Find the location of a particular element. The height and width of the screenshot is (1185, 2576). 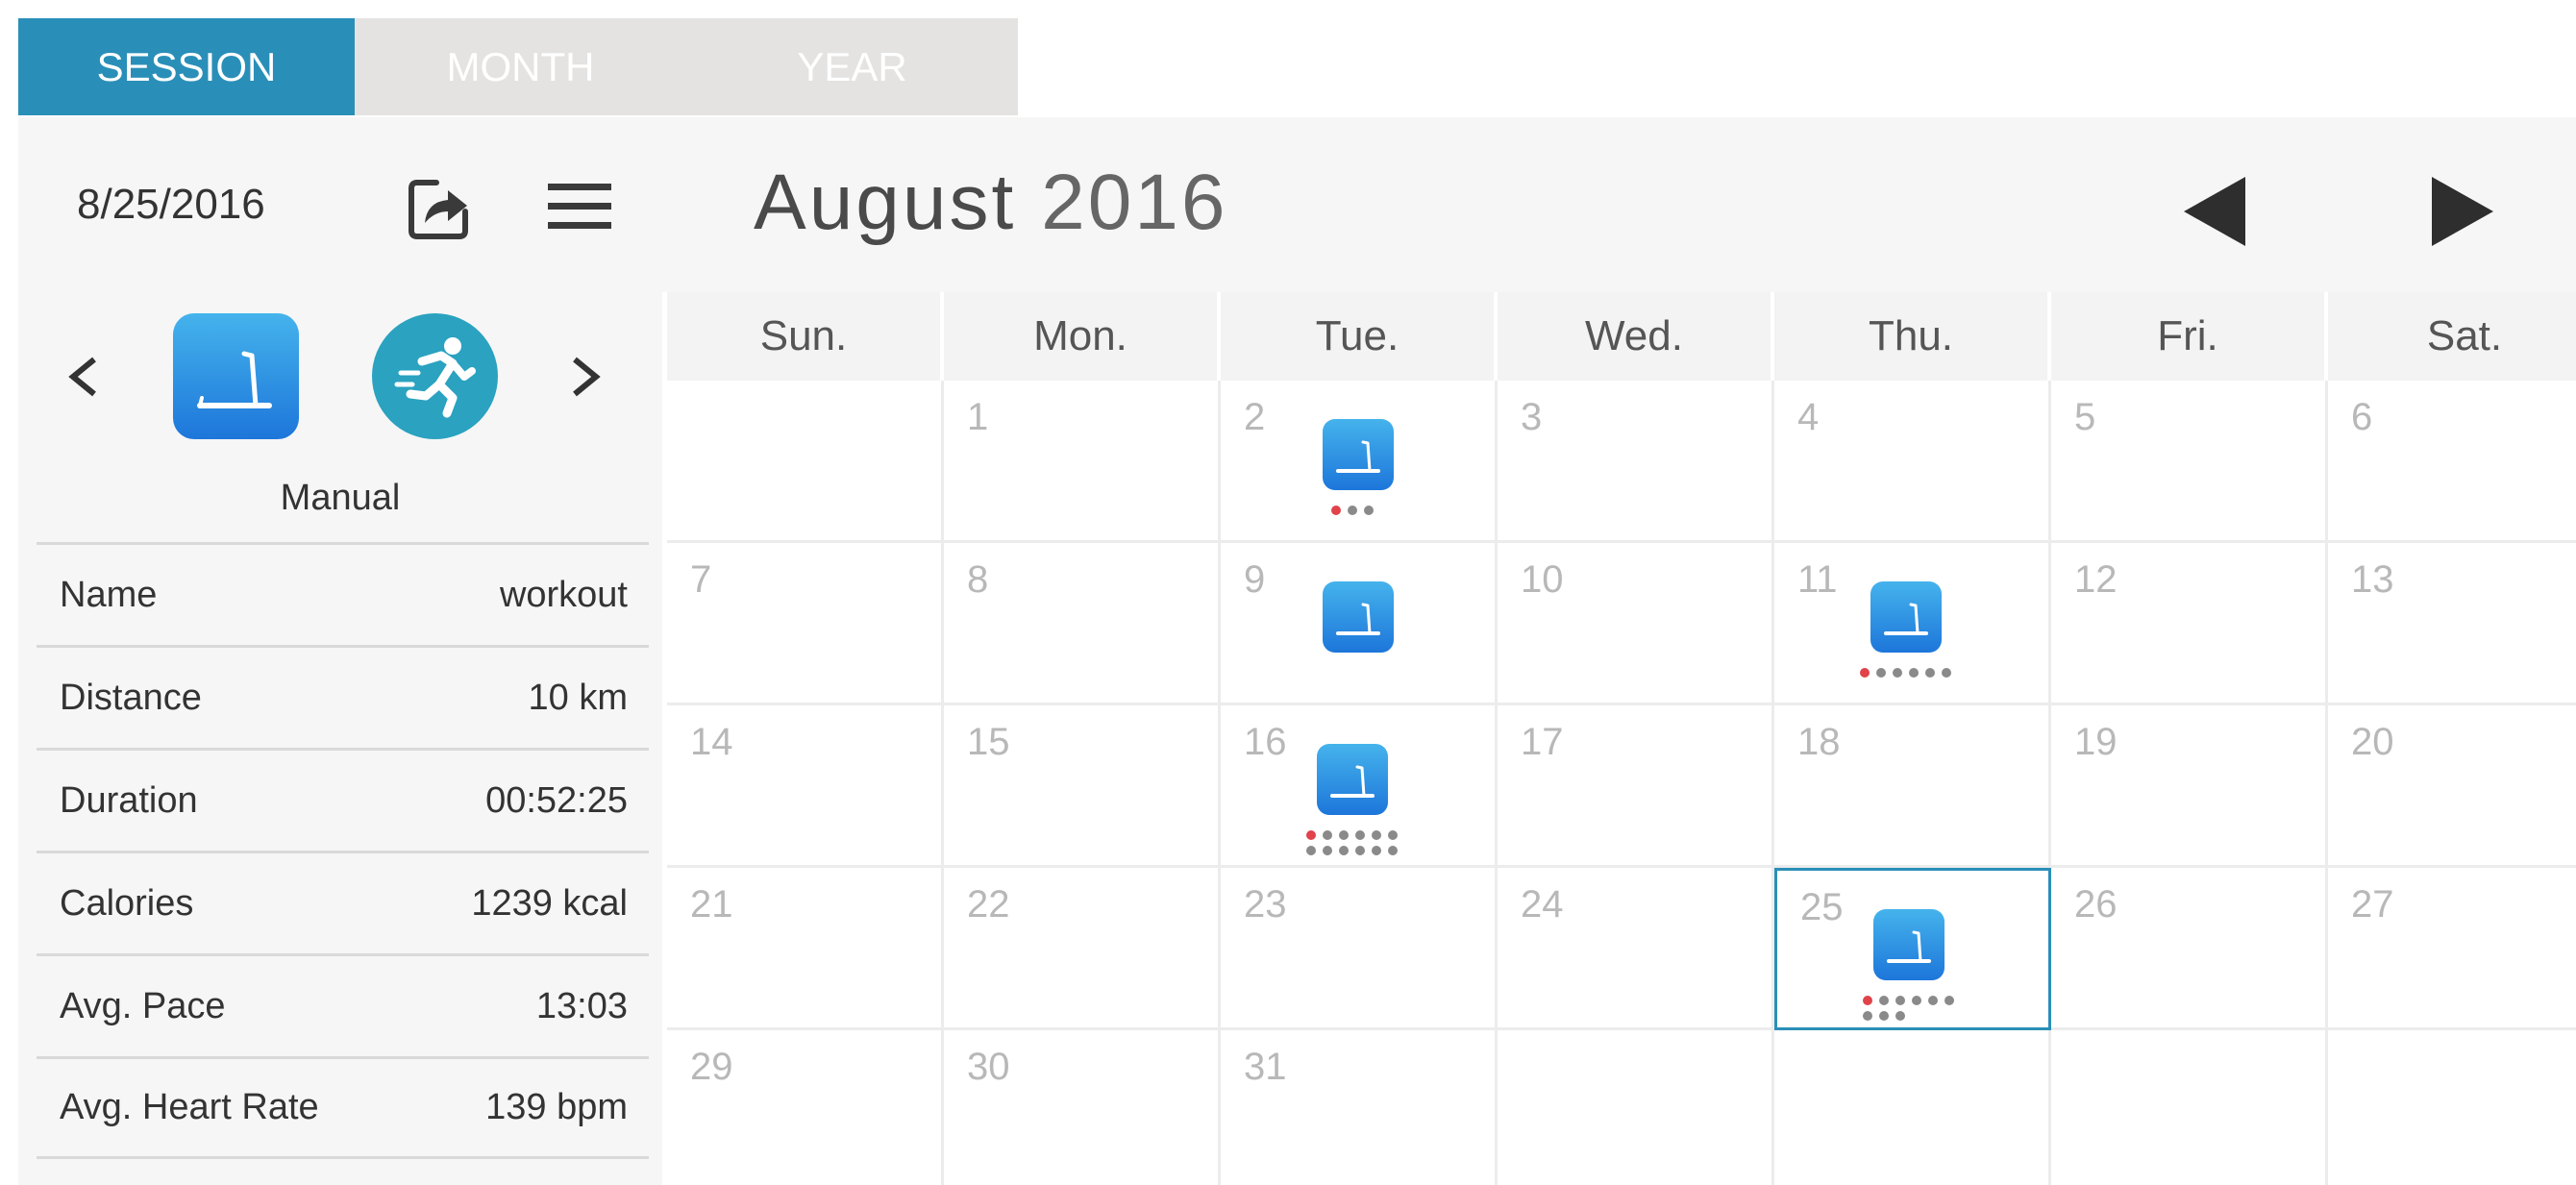

chevron-right-icon is located at coordinates (585, 377).